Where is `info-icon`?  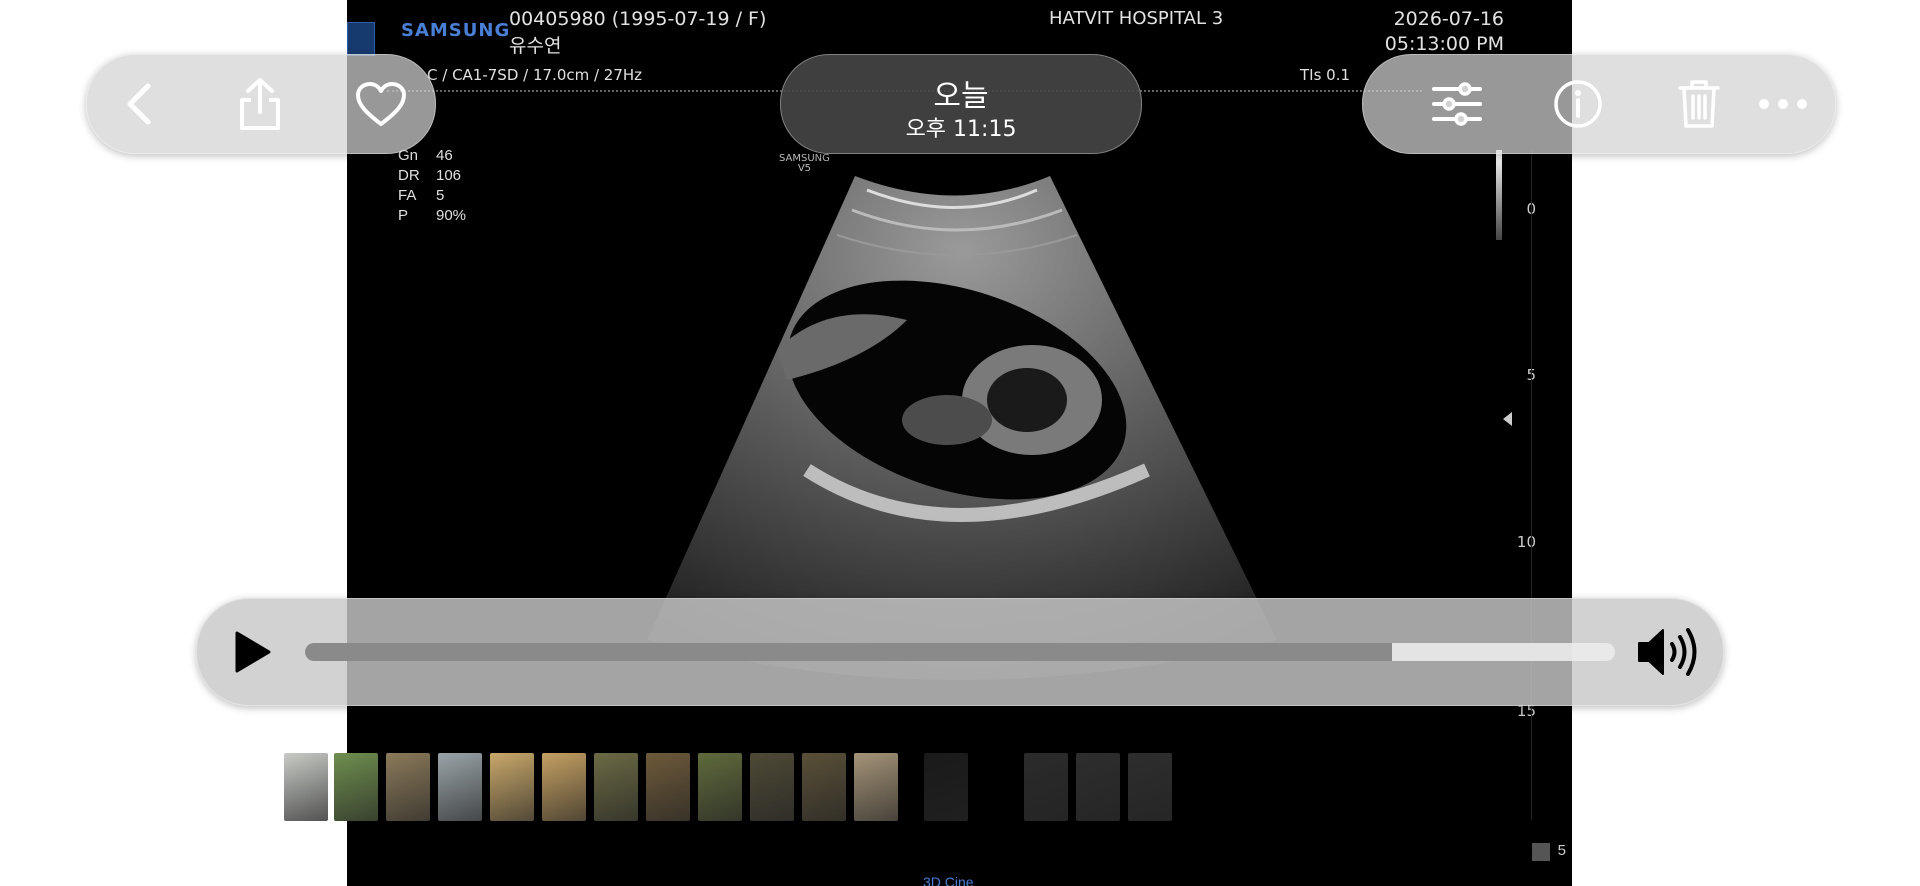
info-icon is located at coordinates (1578, 104).